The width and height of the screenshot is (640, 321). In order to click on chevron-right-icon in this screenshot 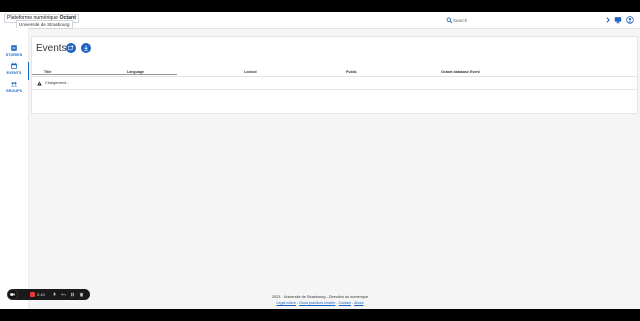, I will do `click(608, 20)`.